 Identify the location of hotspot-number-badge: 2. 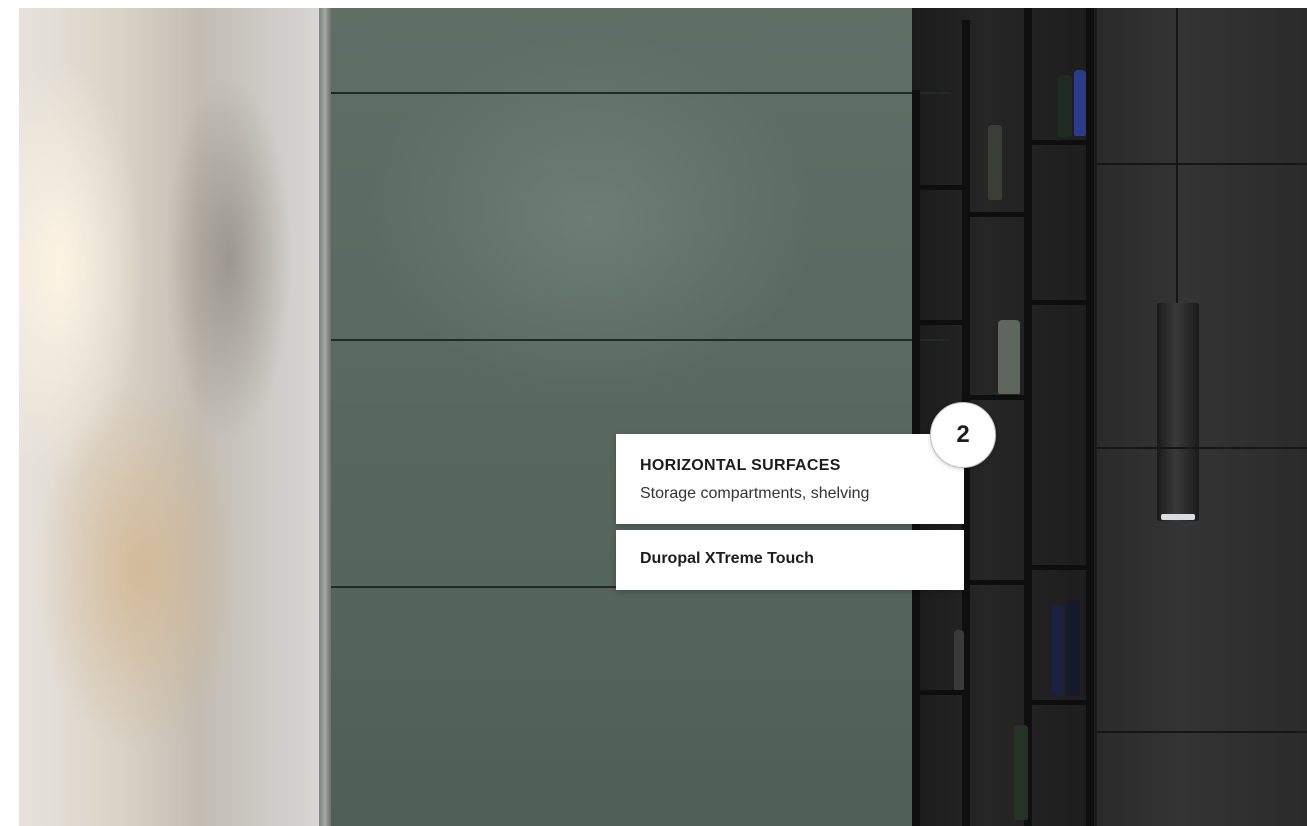
(963, 435).